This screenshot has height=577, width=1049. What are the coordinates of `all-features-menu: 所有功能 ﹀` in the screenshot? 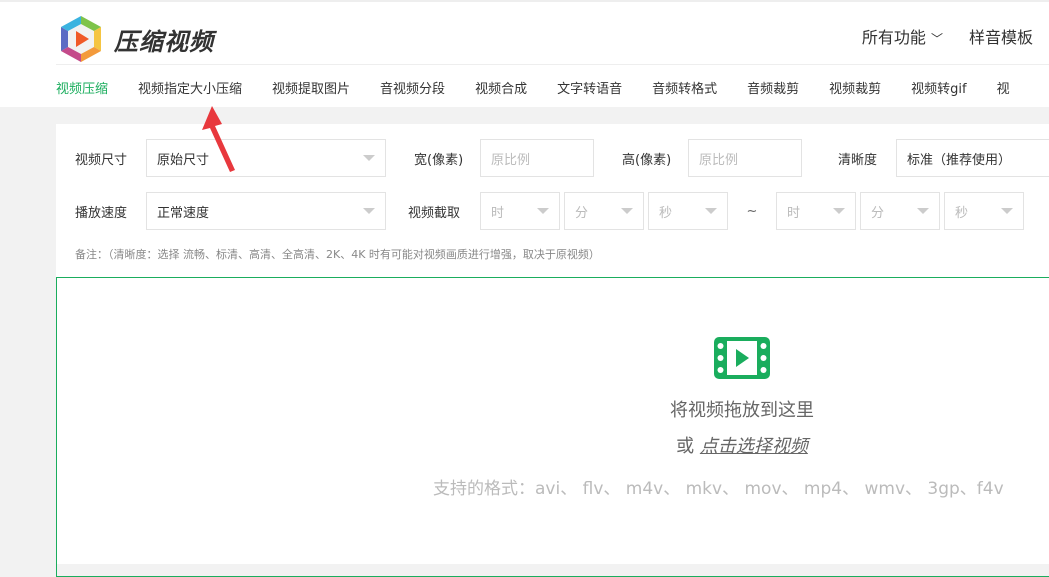 It's located at (902, 36).